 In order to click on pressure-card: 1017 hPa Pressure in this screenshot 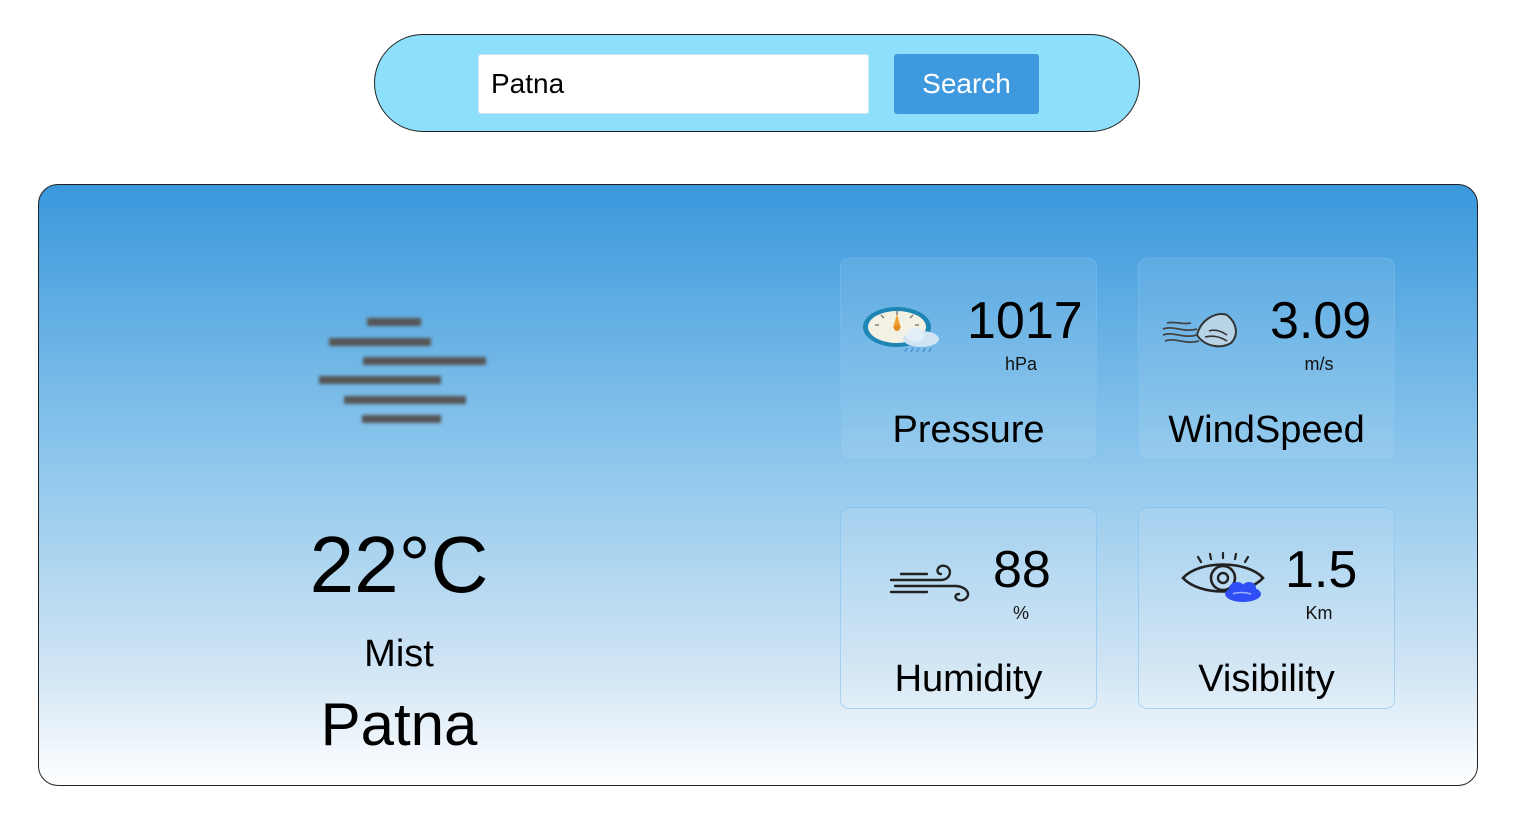, I will do `click(968, 359)`.